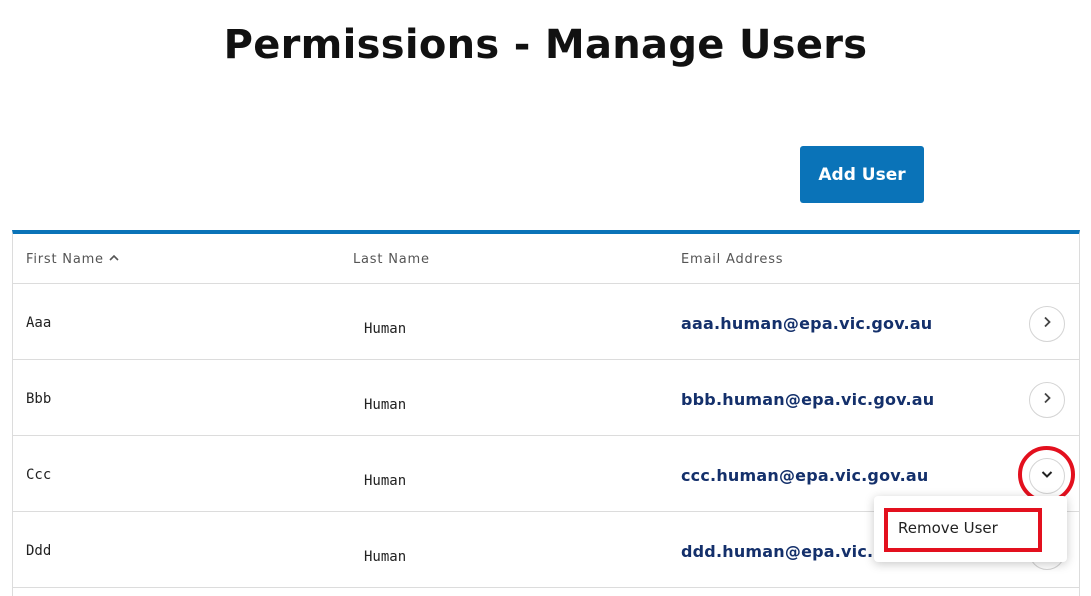  What do you see at coordinates (777, 551) in the screenshot?
I see `email-cell: ddd.human@epa.vic.` at bounding box center [777, 551].